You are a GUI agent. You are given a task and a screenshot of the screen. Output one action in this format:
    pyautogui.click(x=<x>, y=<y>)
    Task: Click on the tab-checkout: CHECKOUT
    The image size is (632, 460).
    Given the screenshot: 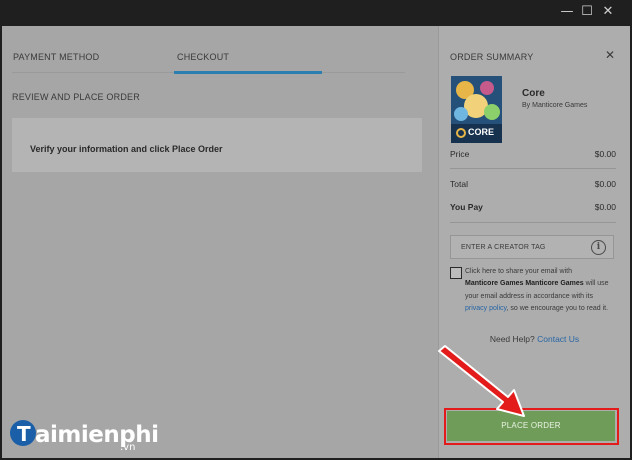 What is the action you would take?
    pyautogui.click(x=203, y=57)
    